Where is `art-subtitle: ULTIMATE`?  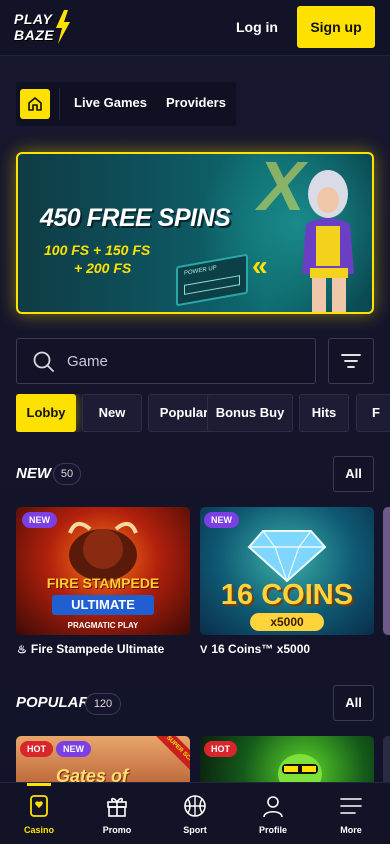 art-subtitle: ULTIMATE is located at coordinates (103, 605).